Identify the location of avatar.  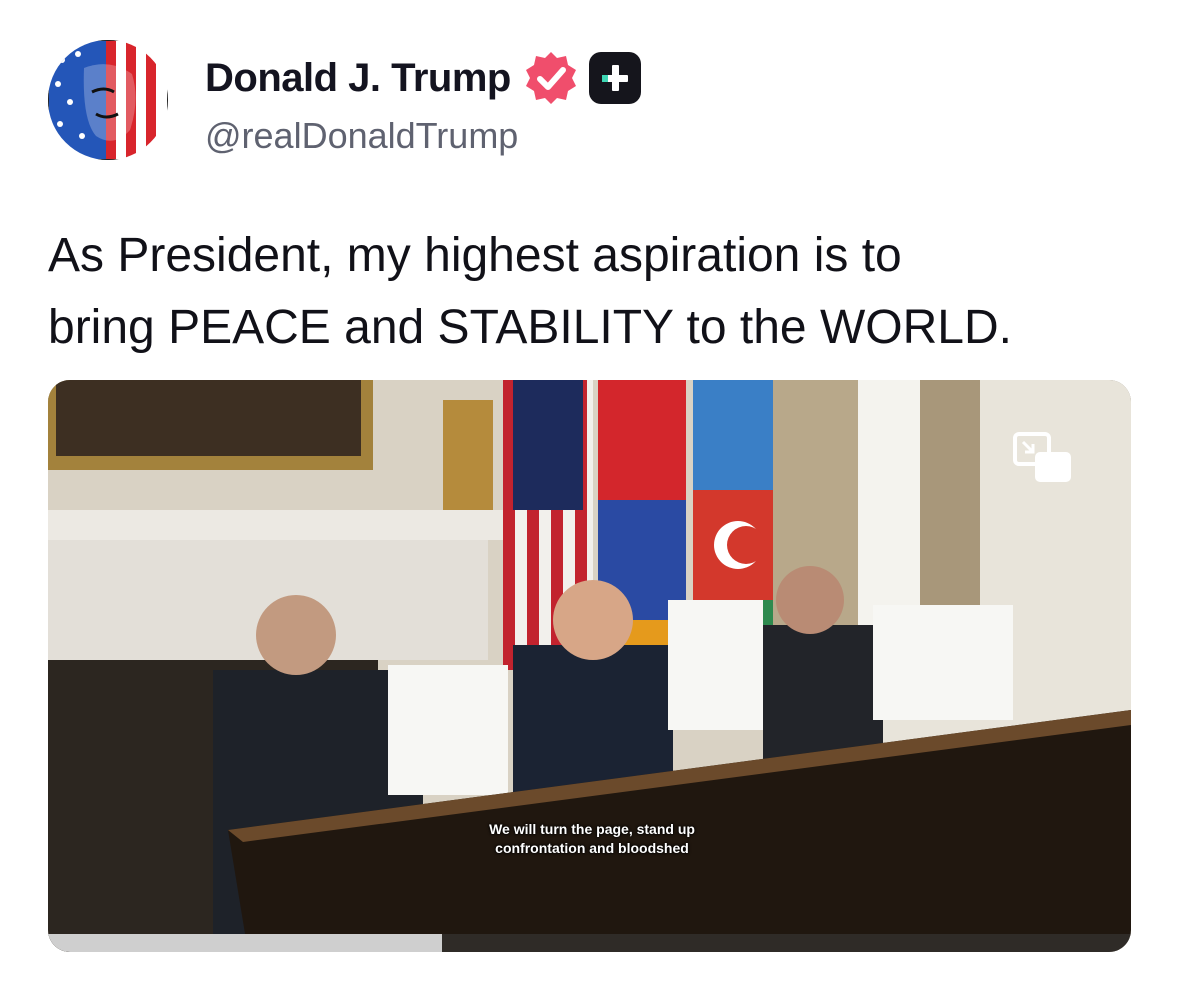
(108, 100).